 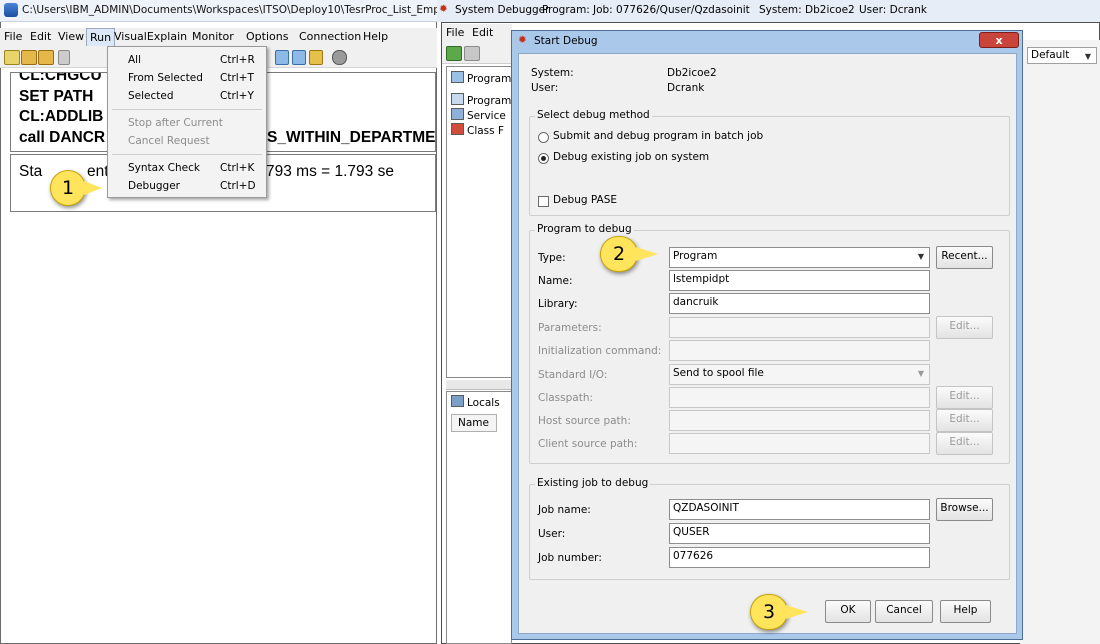 I want to click on job-user-label: User:, so click(x=552, y=534).